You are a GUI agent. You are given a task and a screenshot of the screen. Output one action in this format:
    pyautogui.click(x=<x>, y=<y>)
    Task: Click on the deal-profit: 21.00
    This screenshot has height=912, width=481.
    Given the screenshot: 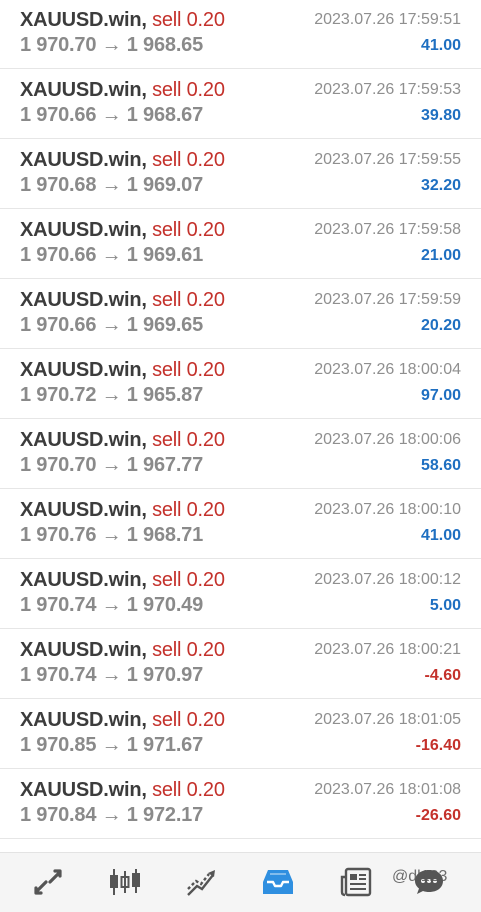 What is the action you would take?
    pyautogui.click(x=440, y=255)
    